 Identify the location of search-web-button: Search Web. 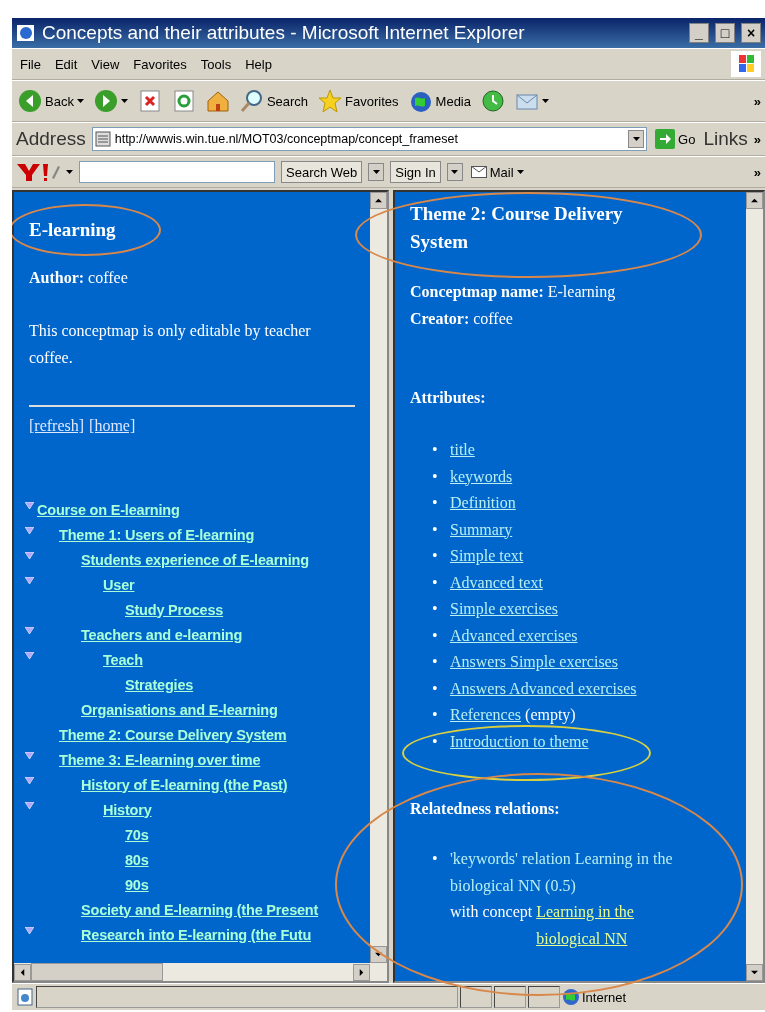
(322, 172).